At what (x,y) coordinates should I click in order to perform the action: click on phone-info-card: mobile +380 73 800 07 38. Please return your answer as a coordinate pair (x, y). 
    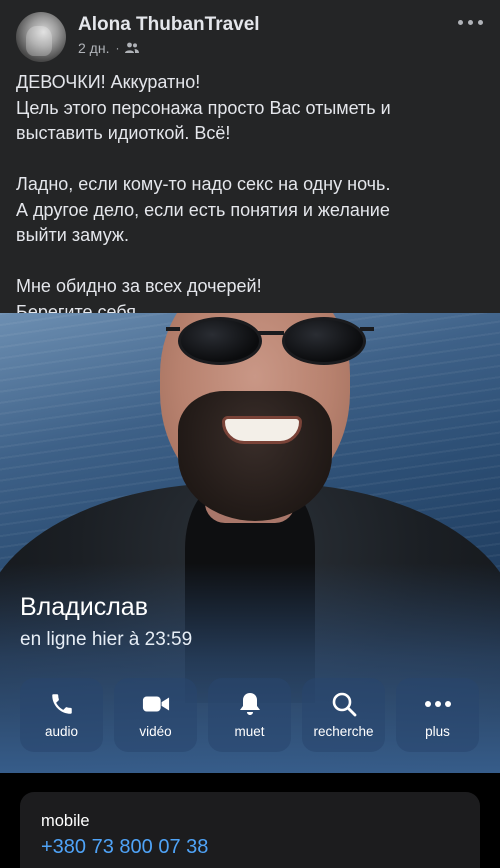
    Looking at the image, I should click on (250, 830).